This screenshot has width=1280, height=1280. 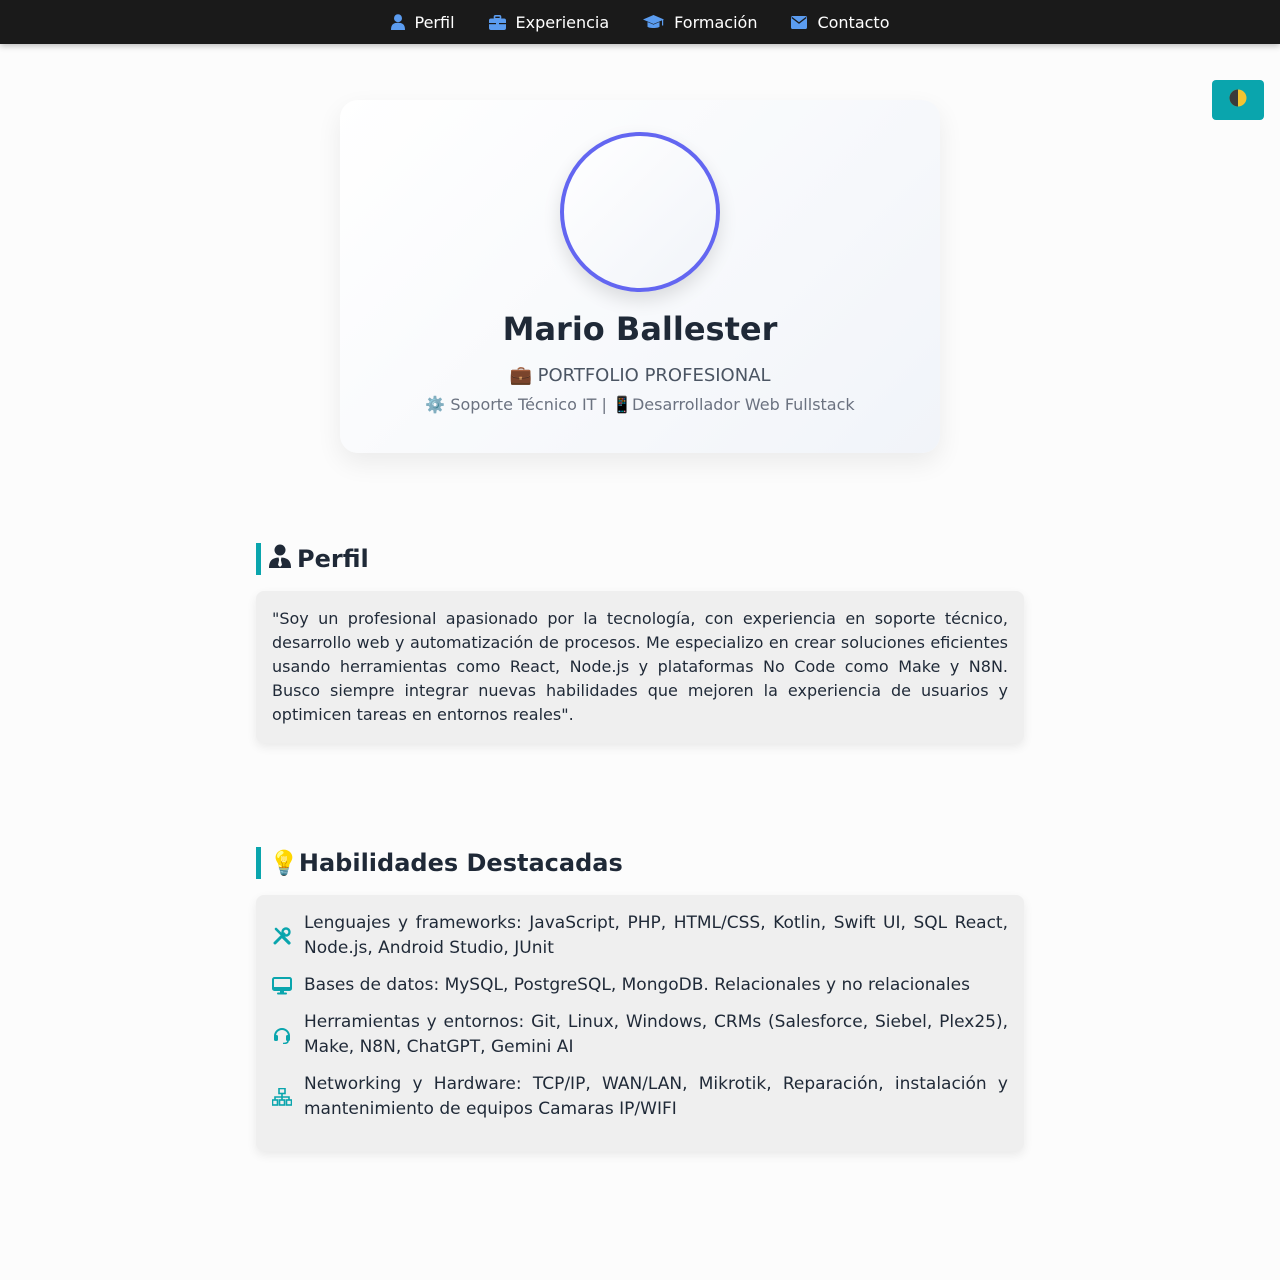 I want to click on tools-icon, so click(x=282, y=936).